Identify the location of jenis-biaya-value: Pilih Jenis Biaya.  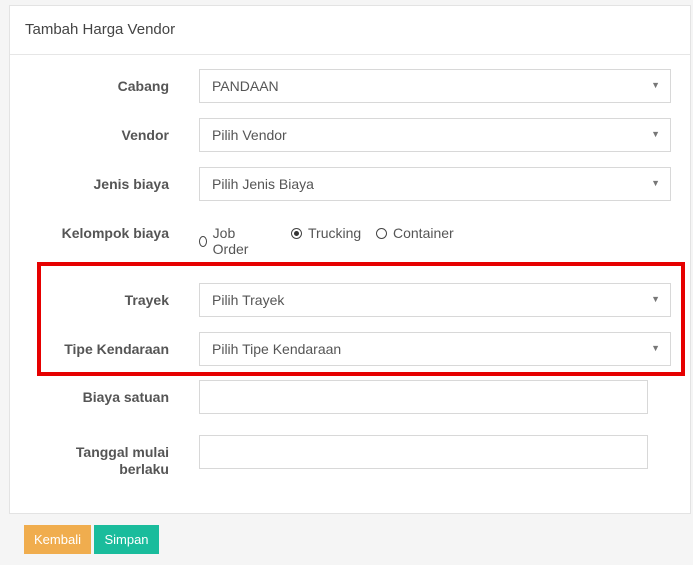
(263, 184).